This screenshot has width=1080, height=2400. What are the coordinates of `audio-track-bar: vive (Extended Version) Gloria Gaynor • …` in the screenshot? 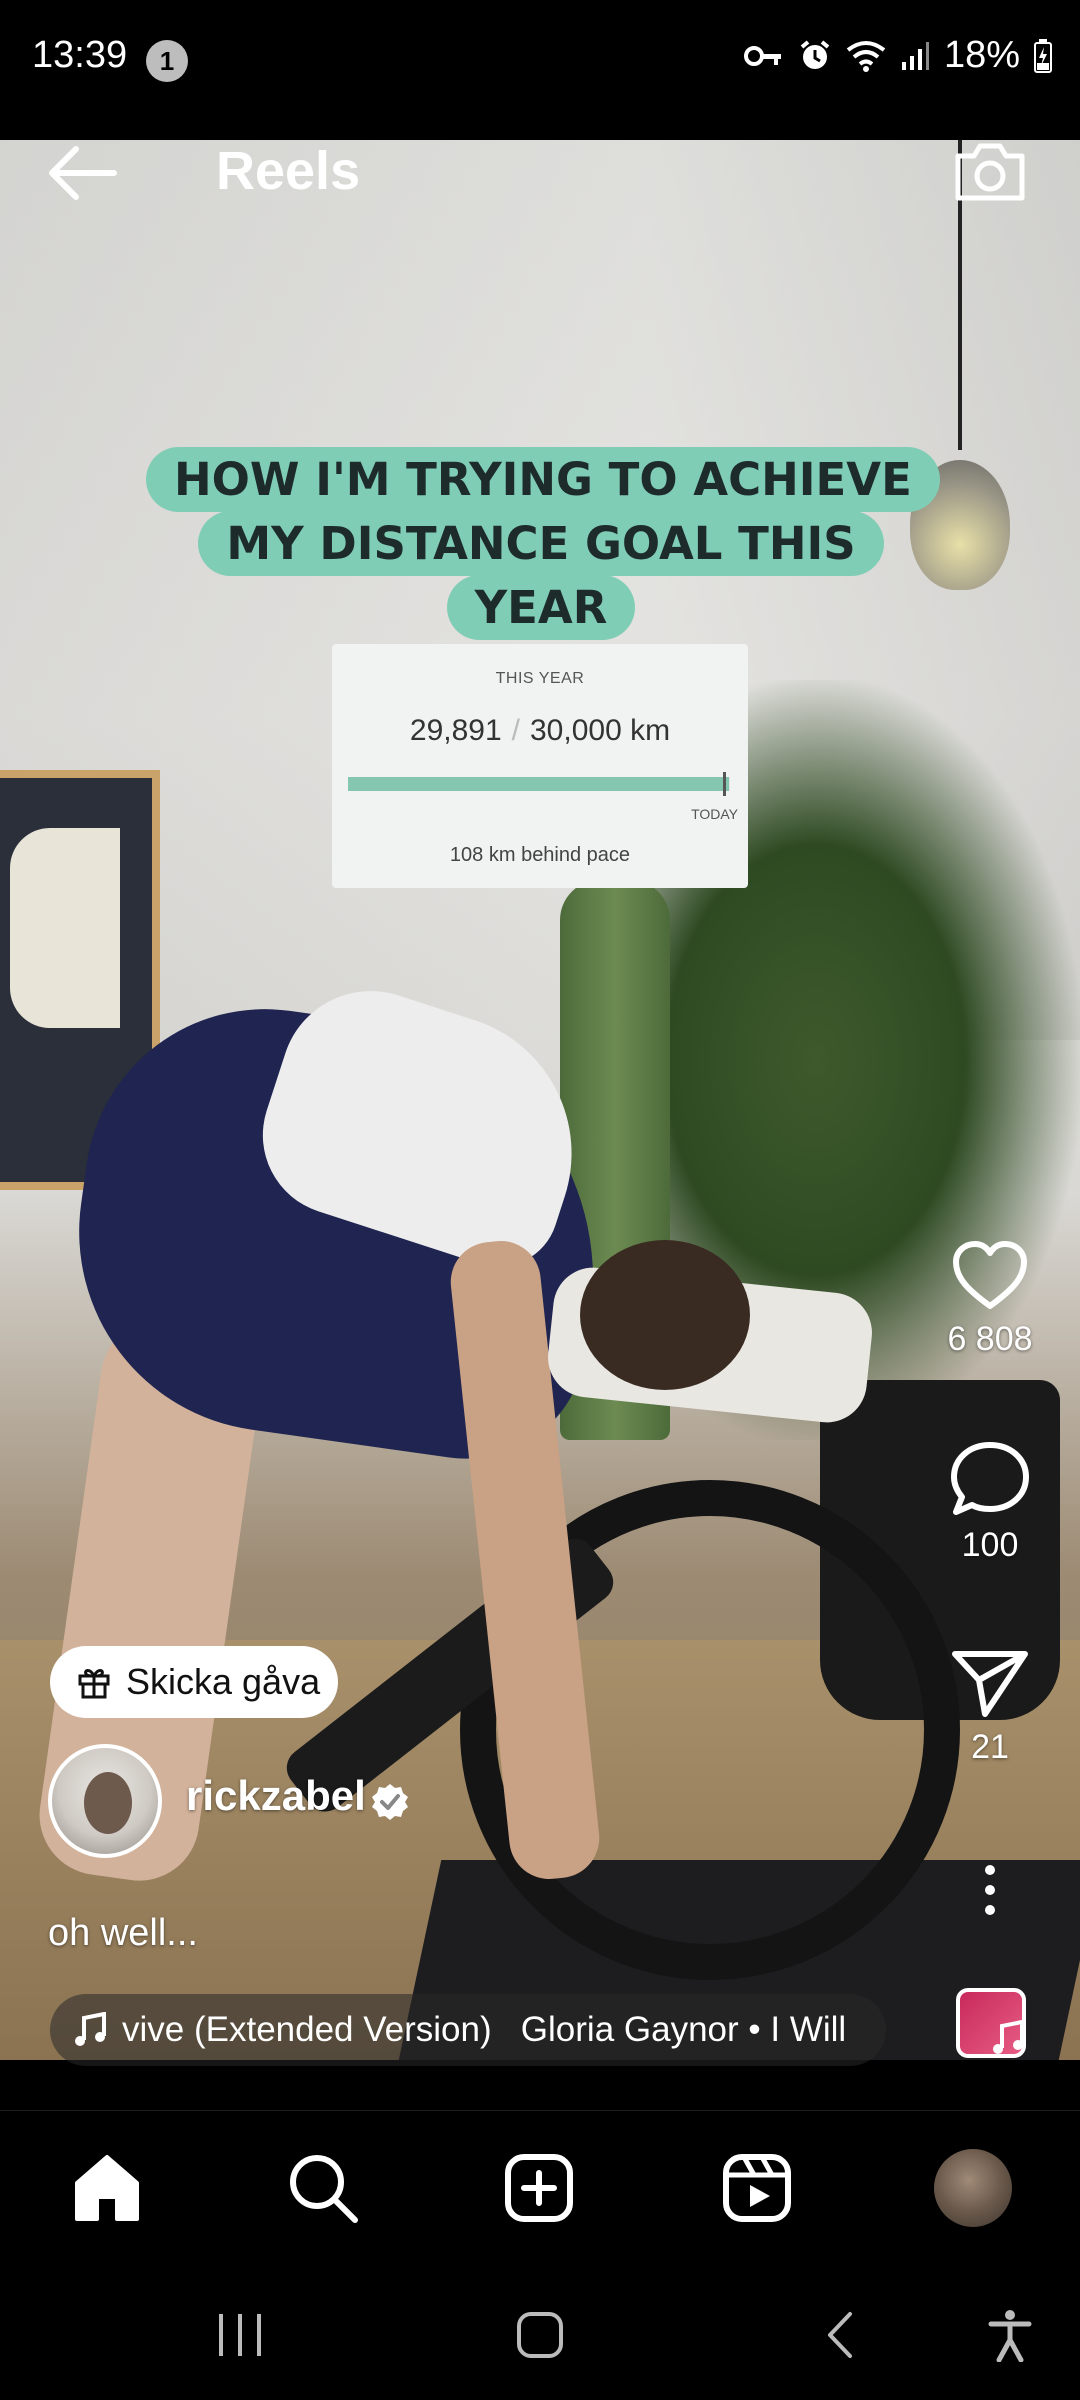 It's located at (468, 2030).